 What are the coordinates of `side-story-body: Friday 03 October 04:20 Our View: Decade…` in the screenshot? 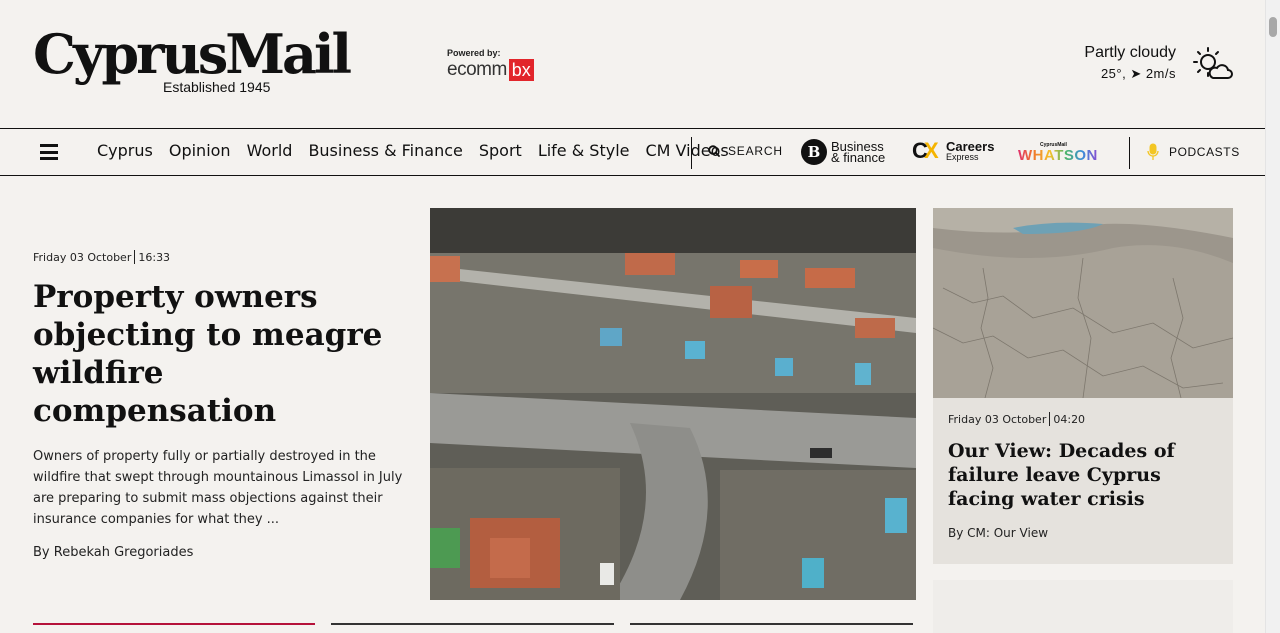 It's located at (1083, 469).